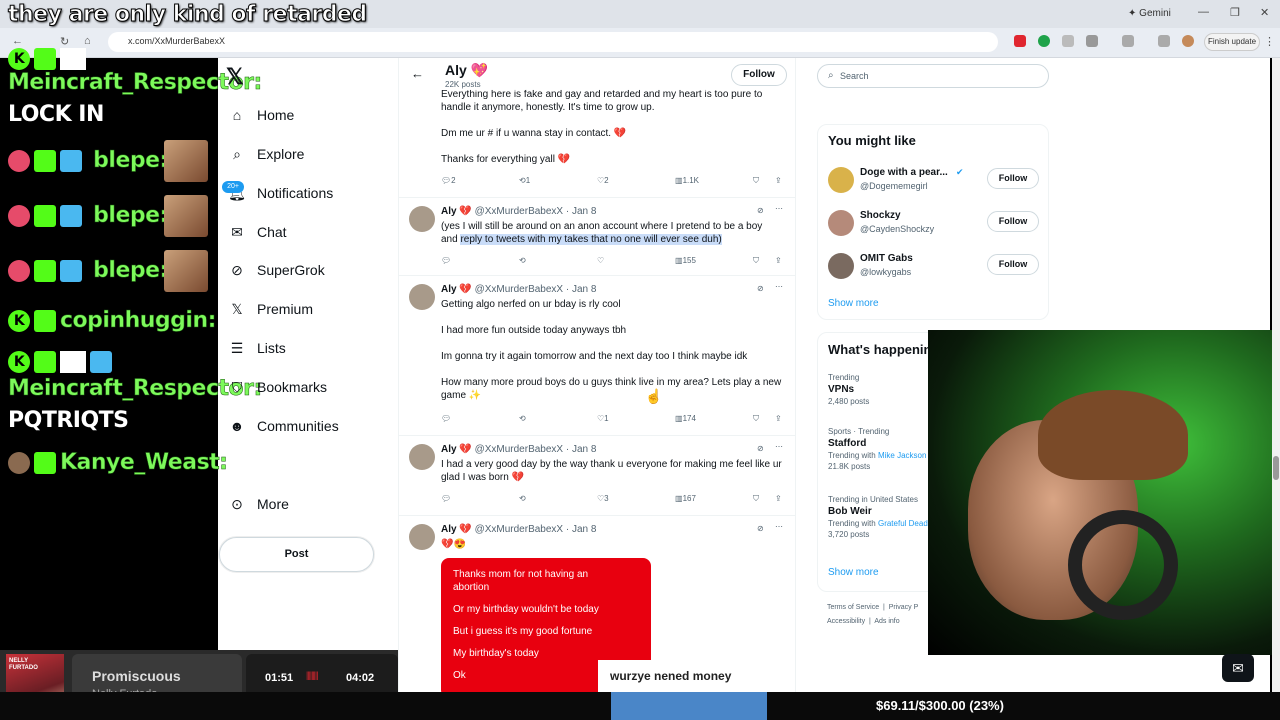 The height and width of the screenshot is (720, 1280). Describe the element at coordinates (257, 232) in the screenshot. I see `nav-chat: ✉ Chat` at that location.